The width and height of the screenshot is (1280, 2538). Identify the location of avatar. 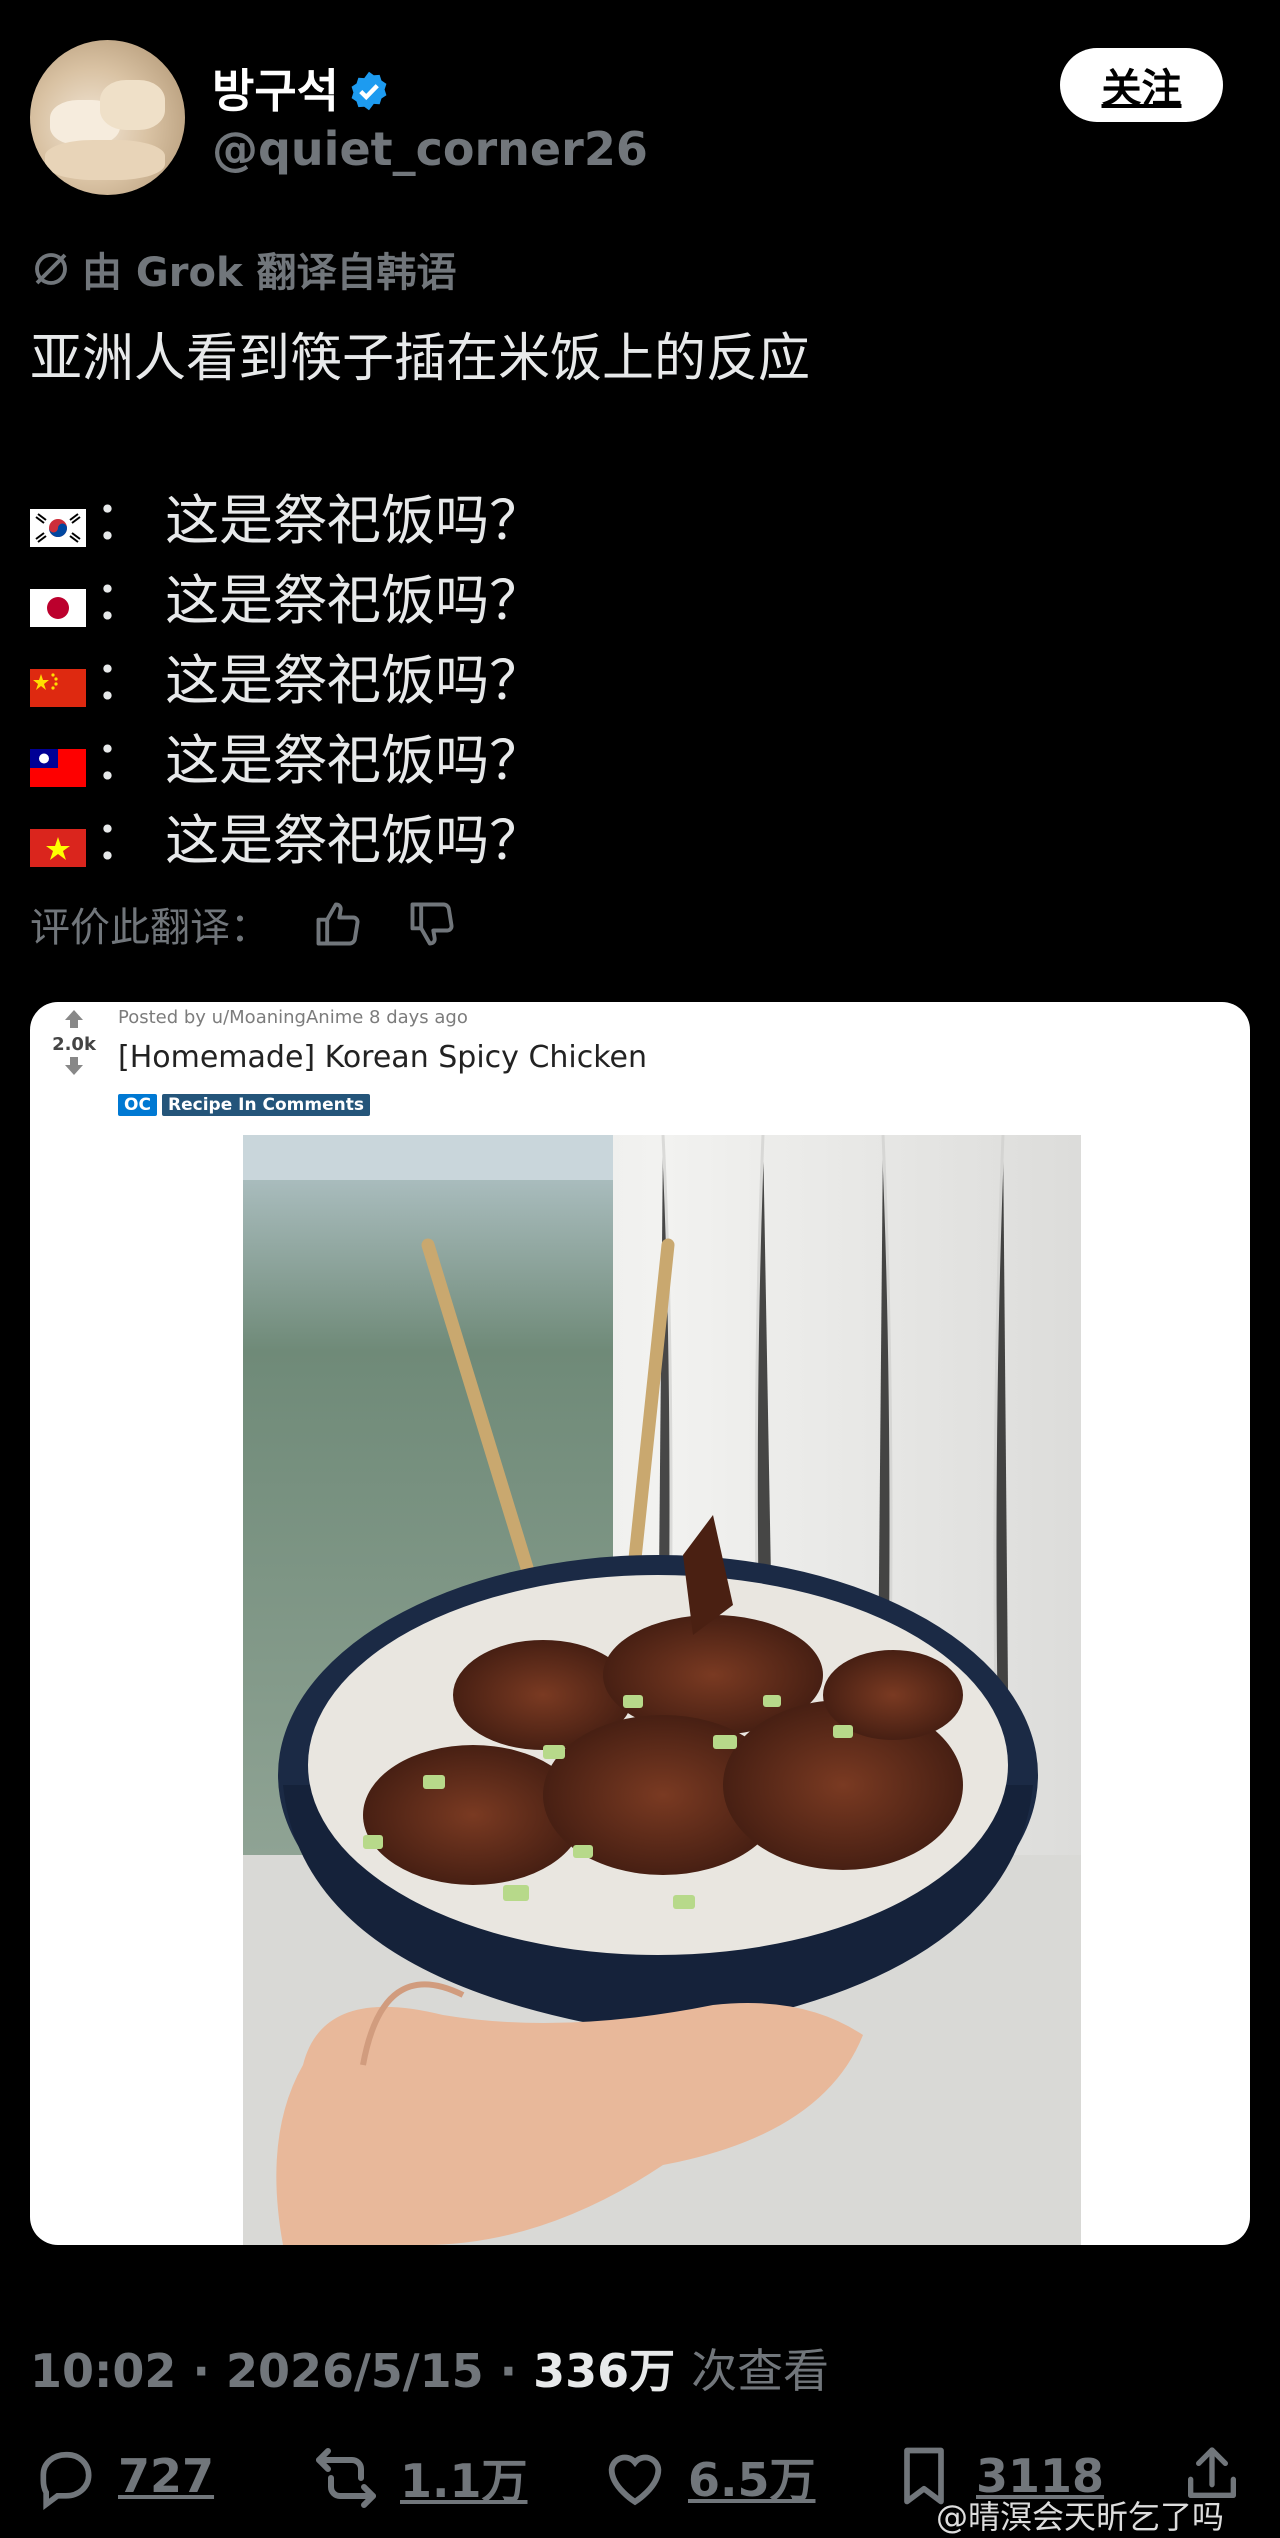
(107, 117).